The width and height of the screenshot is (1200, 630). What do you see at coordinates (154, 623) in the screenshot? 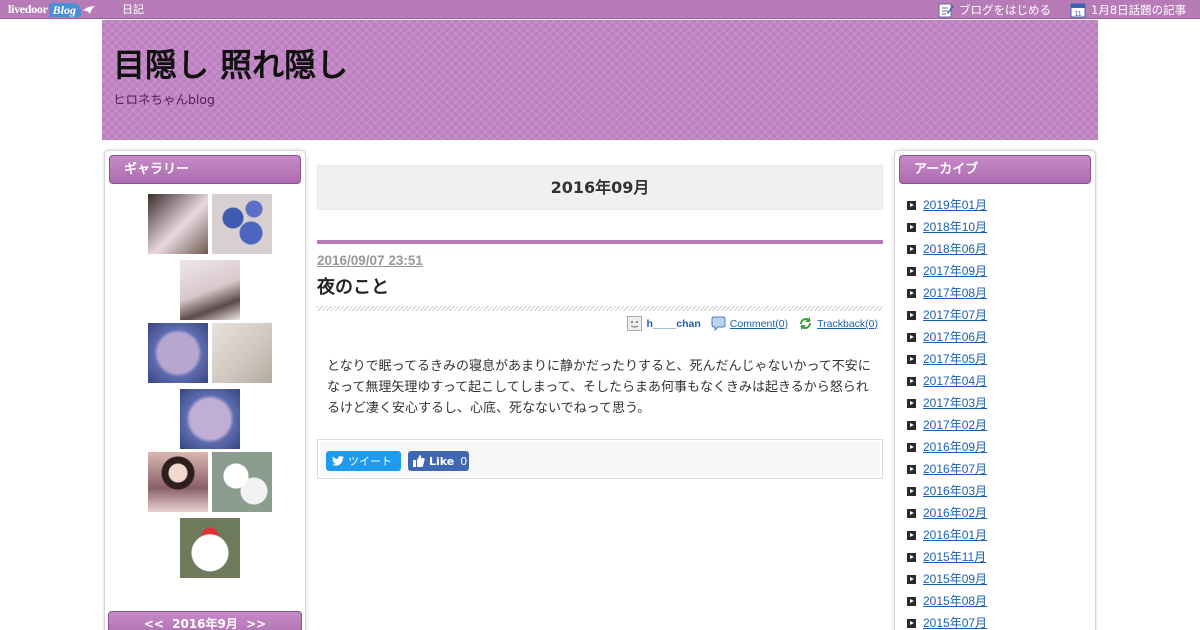
I see `calendar-prev-link: <<` at bounding box center [154, 623].